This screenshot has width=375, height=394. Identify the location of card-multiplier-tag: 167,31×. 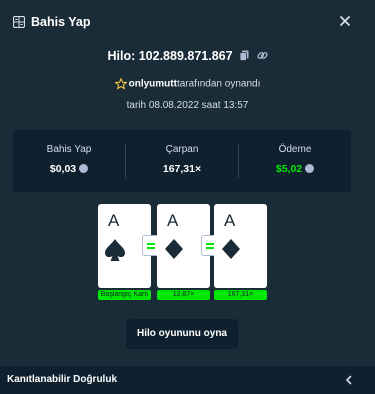
(240, 295).